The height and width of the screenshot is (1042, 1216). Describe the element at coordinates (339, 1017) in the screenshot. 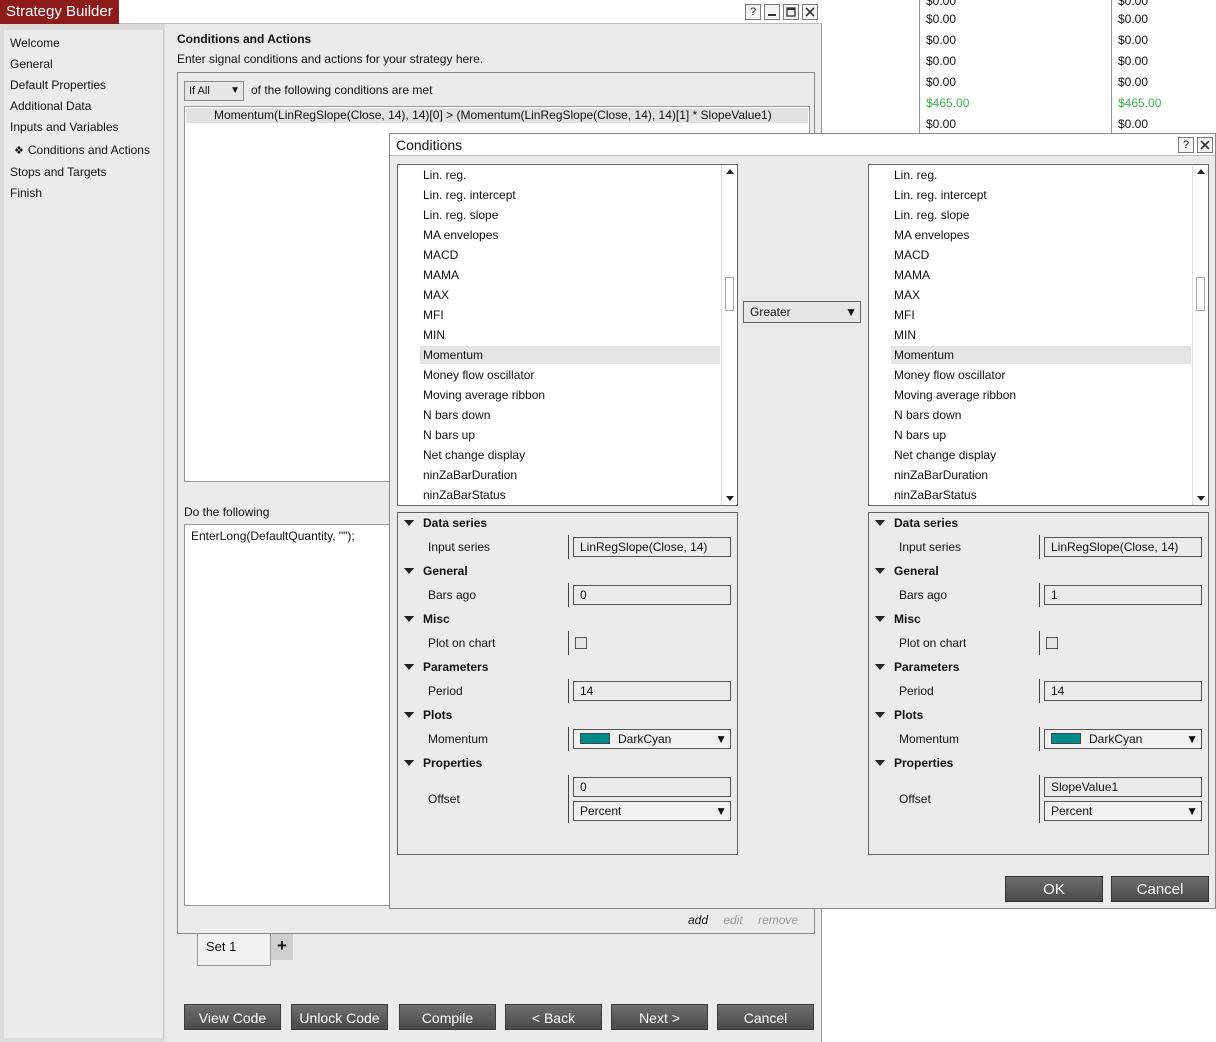

I see `unlock-code-button: Unlock Code` at that location.